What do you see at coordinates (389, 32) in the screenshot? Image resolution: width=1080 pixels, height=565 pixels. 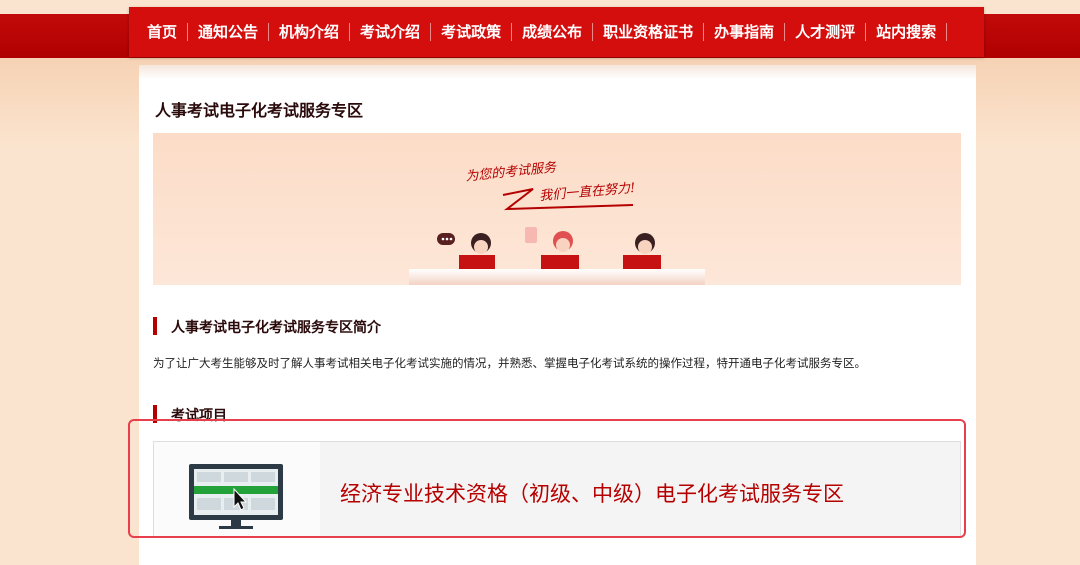 I see `nav-item-exam-intro: 考试介绍` at bounding box center [389, 32].